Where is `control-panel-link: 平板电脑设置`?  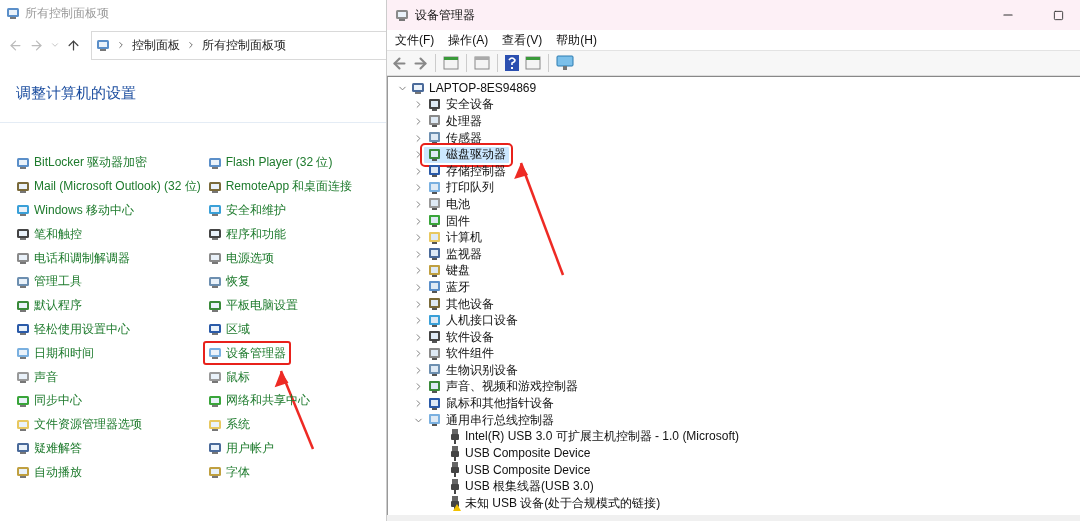
control-panel-link: 平板电脑设置 is located at coordinates (252, 305).